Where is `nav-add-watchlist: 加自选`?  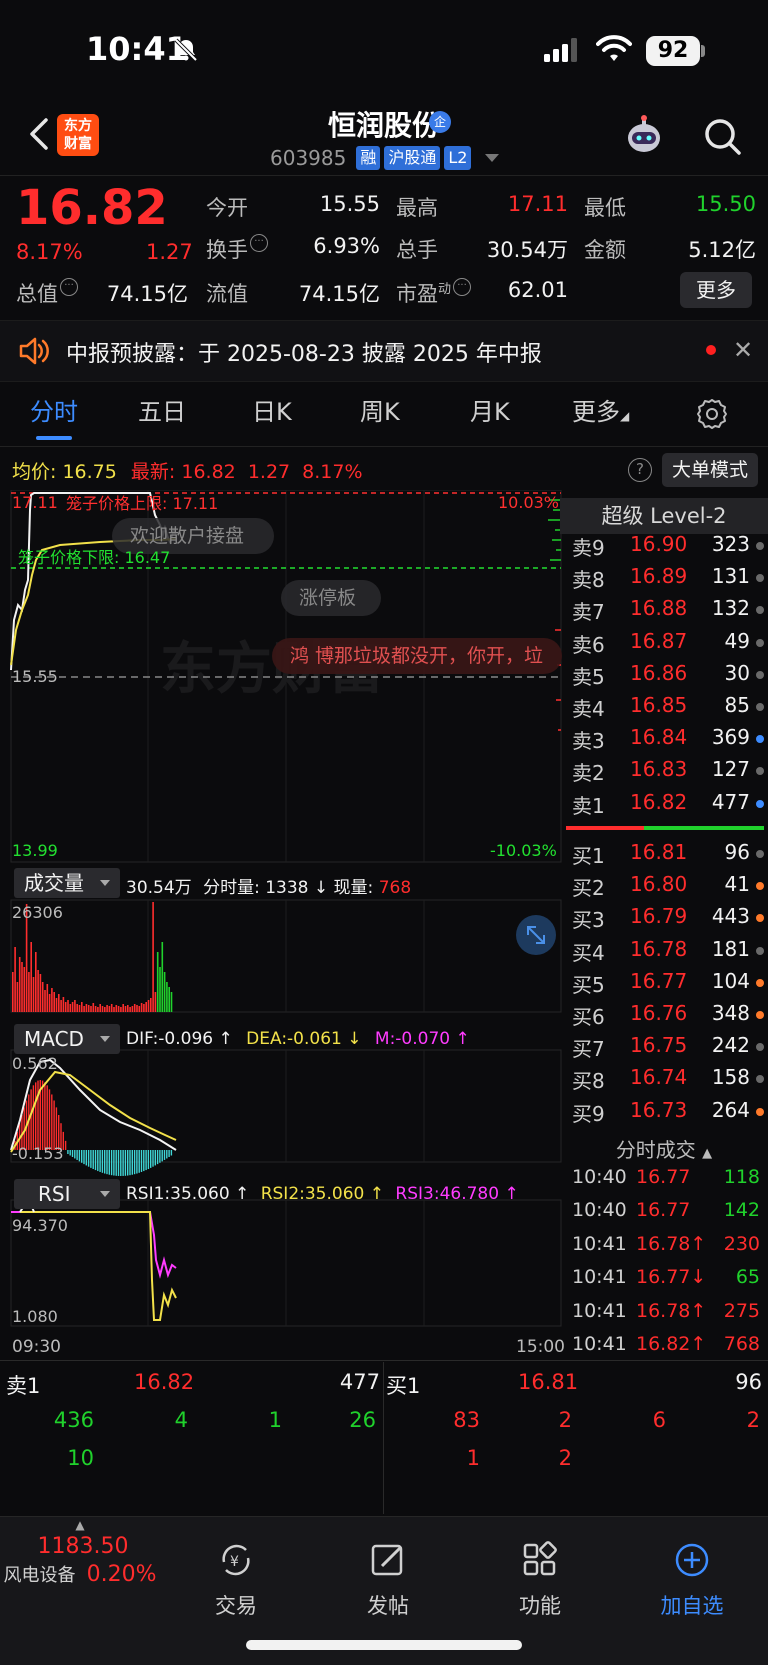 nav-add-watchlist: 加自选 is located at coordinates (692, 1580).